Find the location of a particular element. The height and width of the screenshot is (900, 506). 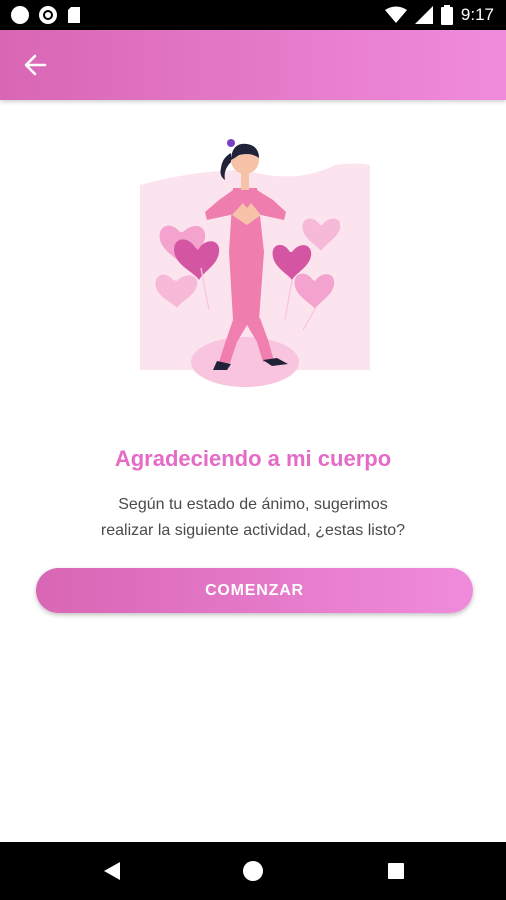

nav-back-button is located at coordinates (112, 871).